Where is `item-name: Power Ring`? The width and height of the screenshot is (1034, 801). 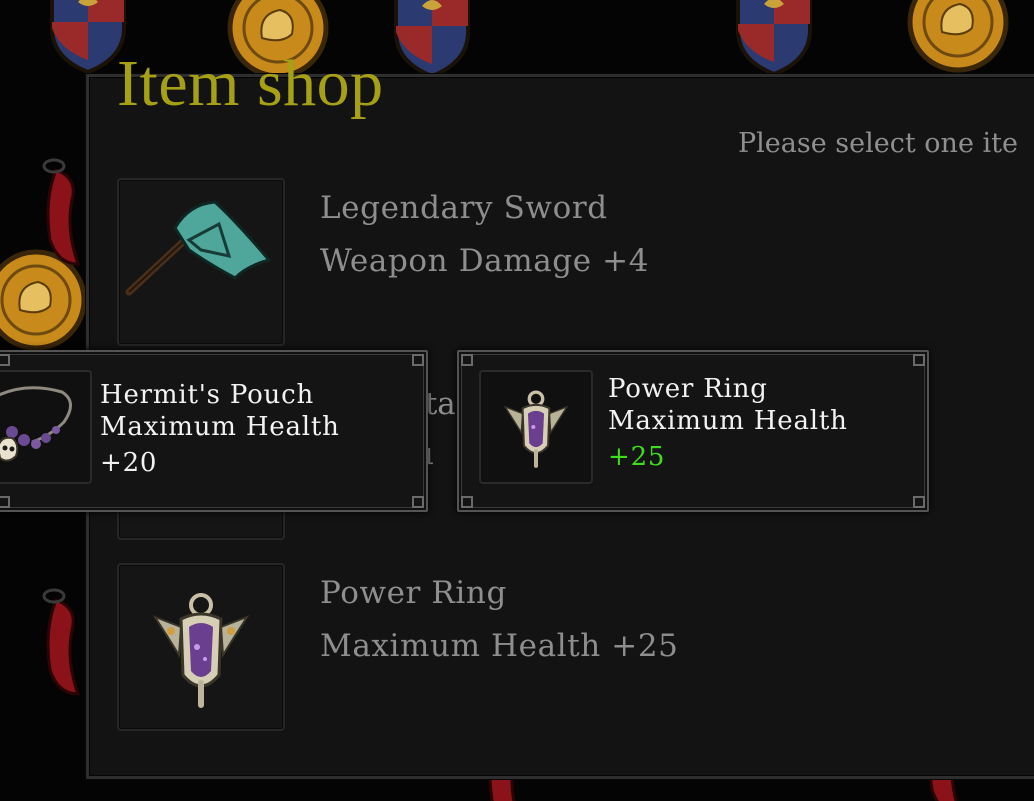
item-name: Power Ring is located at coordinates (413, 593).